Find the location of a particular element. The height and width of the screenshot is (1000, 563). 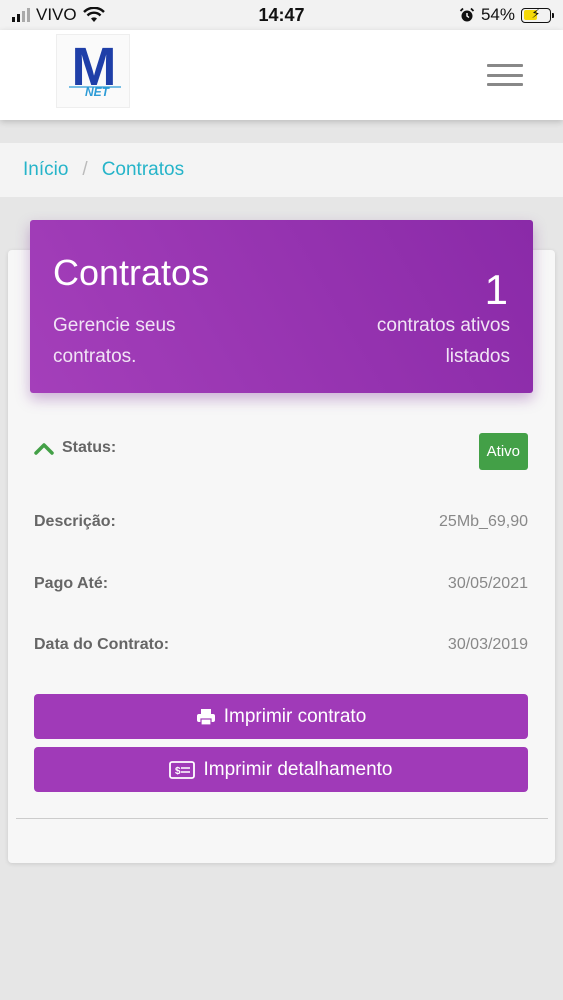

page-title: Contratos is located at coordinates (131, 272).